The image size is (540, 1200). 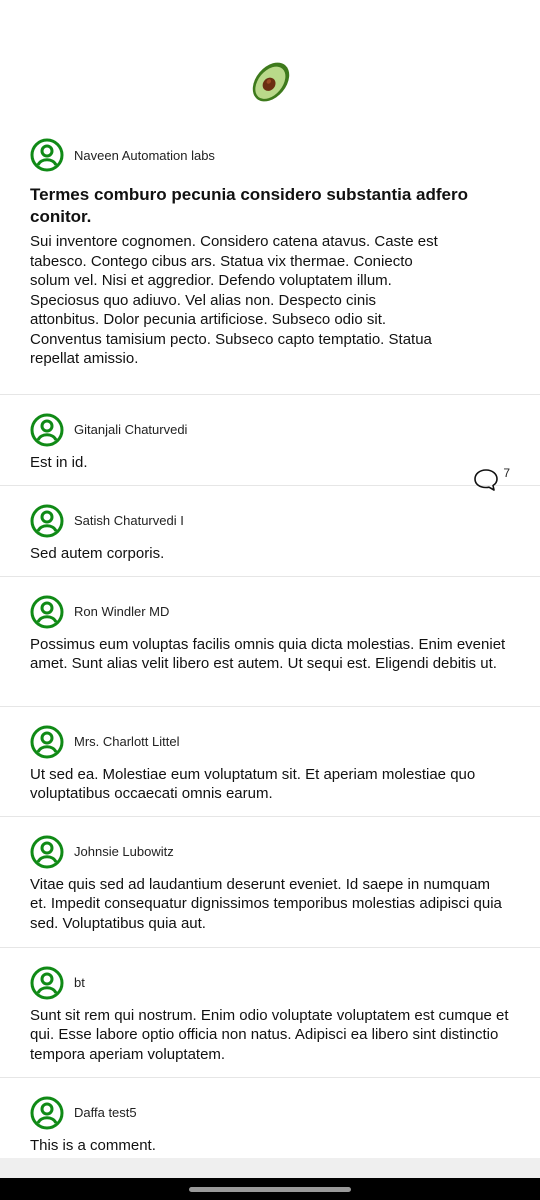 What do you see at coordinates (270, 155) in the screenshot?
I see `post-author-row: Naveen Automation labs` at bounding box center [270, 155].